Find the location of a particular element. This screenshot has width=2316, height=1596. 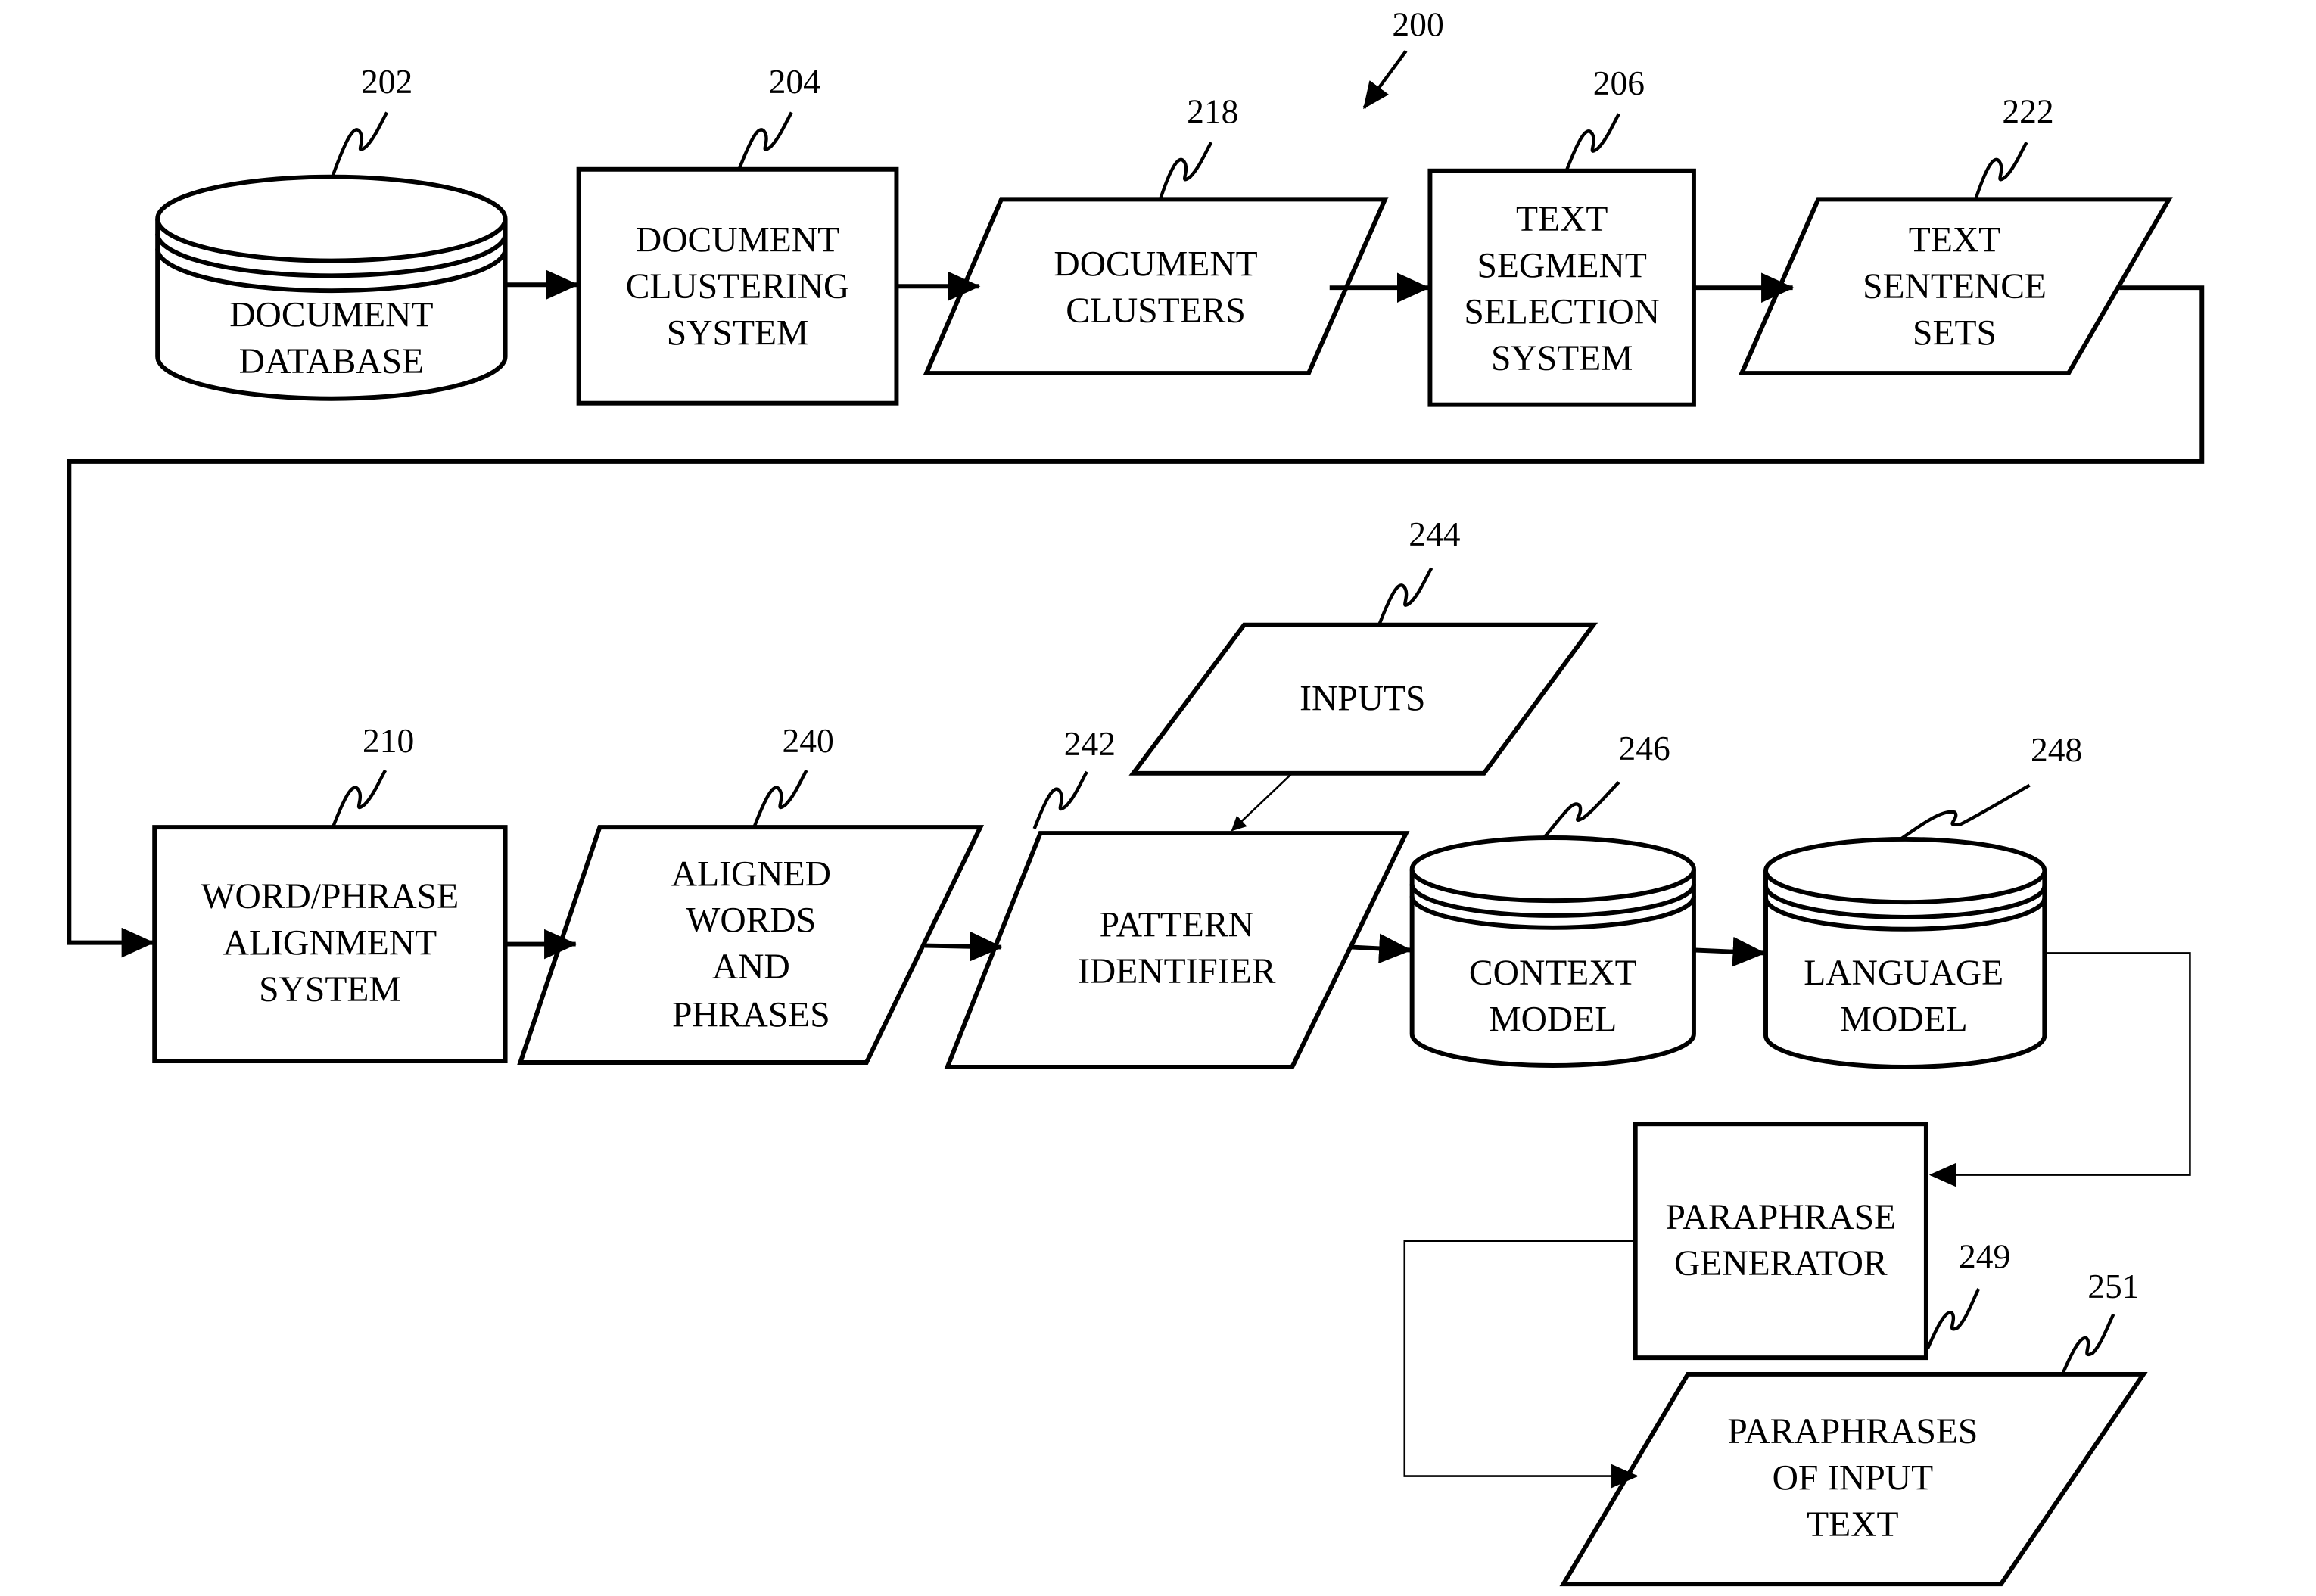

node-document-database: DOCUMENT DATABASE 202 is located at coordinates (331, 231).